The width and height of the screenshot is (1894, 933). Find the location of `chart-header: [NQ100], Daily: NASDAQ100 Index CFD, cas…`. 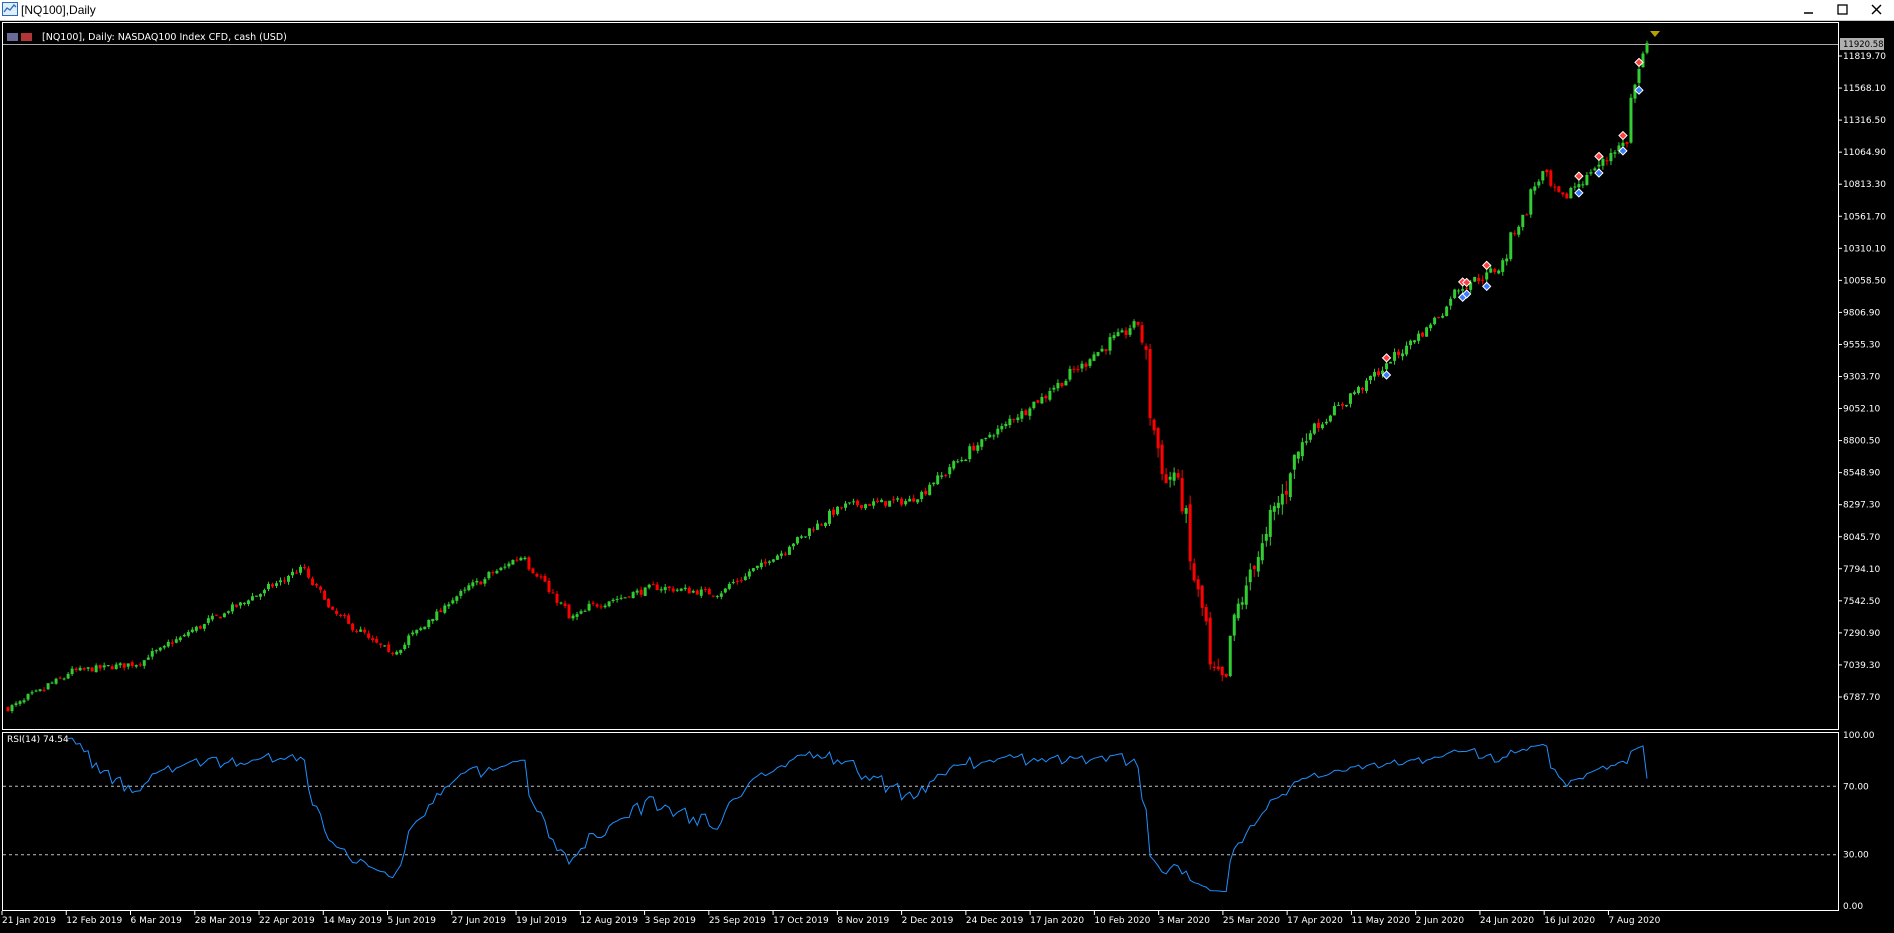

chart-header: [NQ100], Daily: NASDAQ100 Index CFD, cas… is located at coordinates (164, 37).